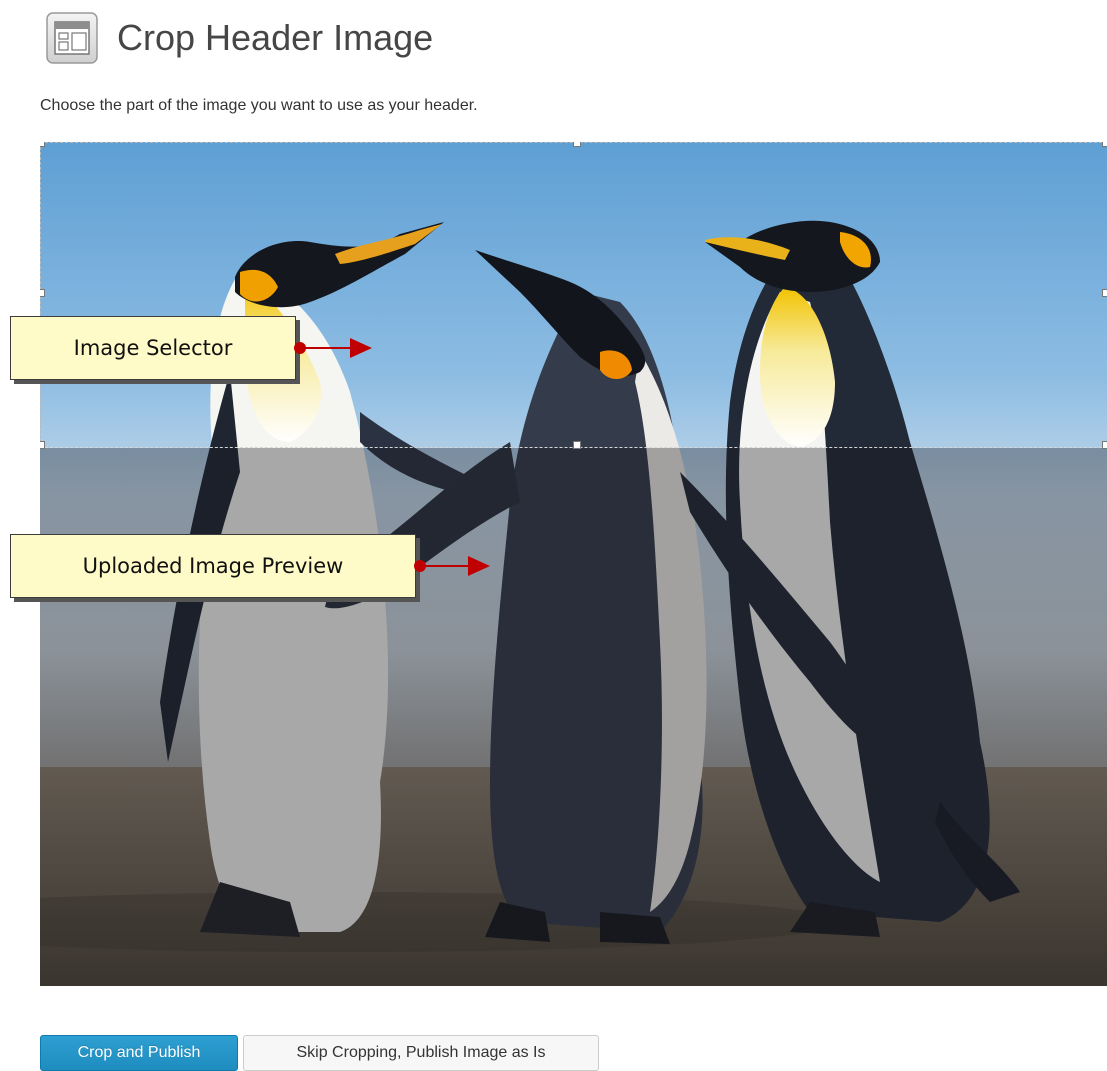 Image resolution: width=1107 pixels, height=1071 pixels. I want to click on uploaded-image-preview-callout-label: Uploaded Image Preview, so click(213, 565).